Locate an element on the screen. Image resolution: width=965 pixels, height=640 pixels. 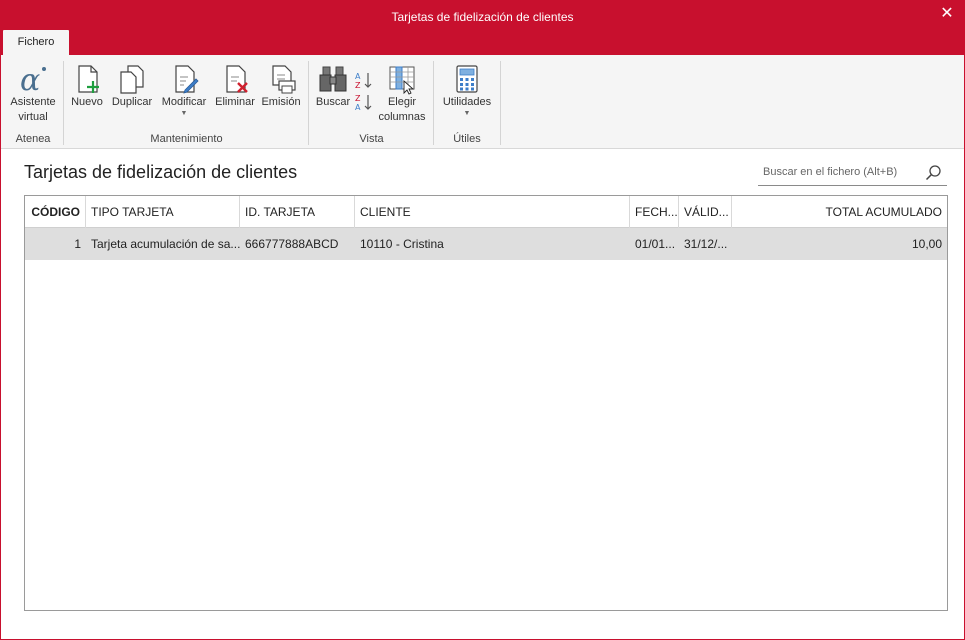
buscar-button: Buscar is located at coordinates (333, 86).